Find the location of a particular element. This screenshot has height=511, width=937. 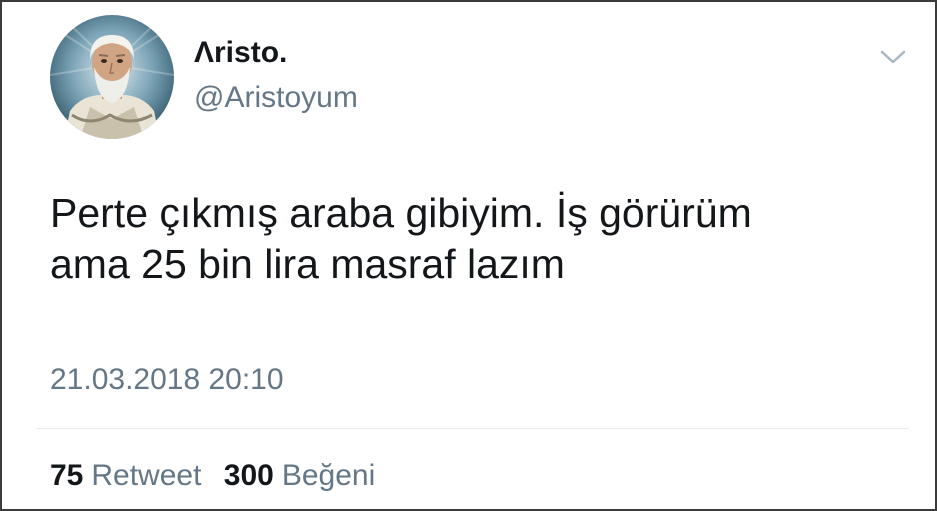

retweet-stat: 75 Retweet is located at coordinates (125, 476).